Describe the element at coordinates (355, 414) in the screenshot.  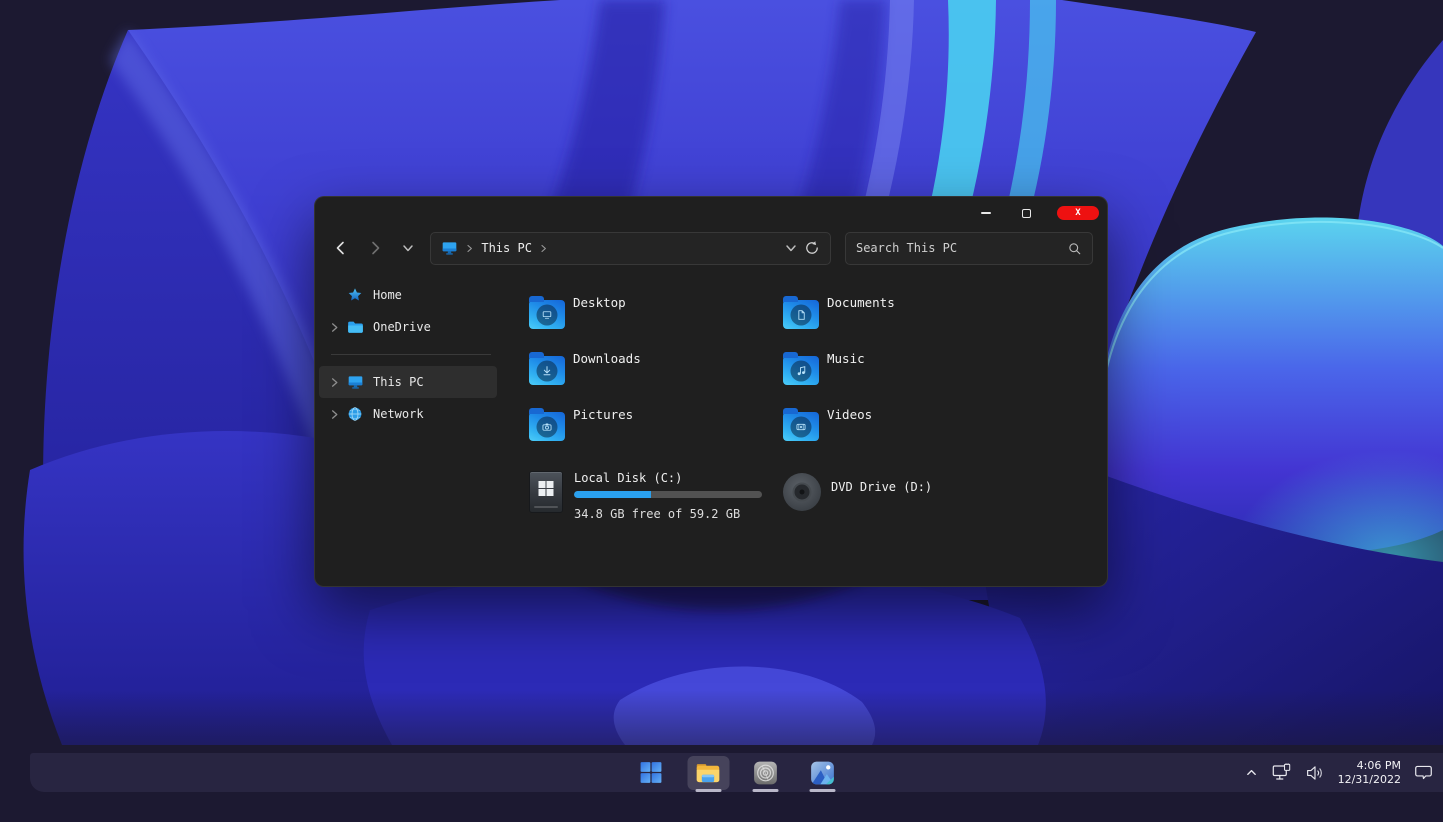
I see `globe-icon` at that location.